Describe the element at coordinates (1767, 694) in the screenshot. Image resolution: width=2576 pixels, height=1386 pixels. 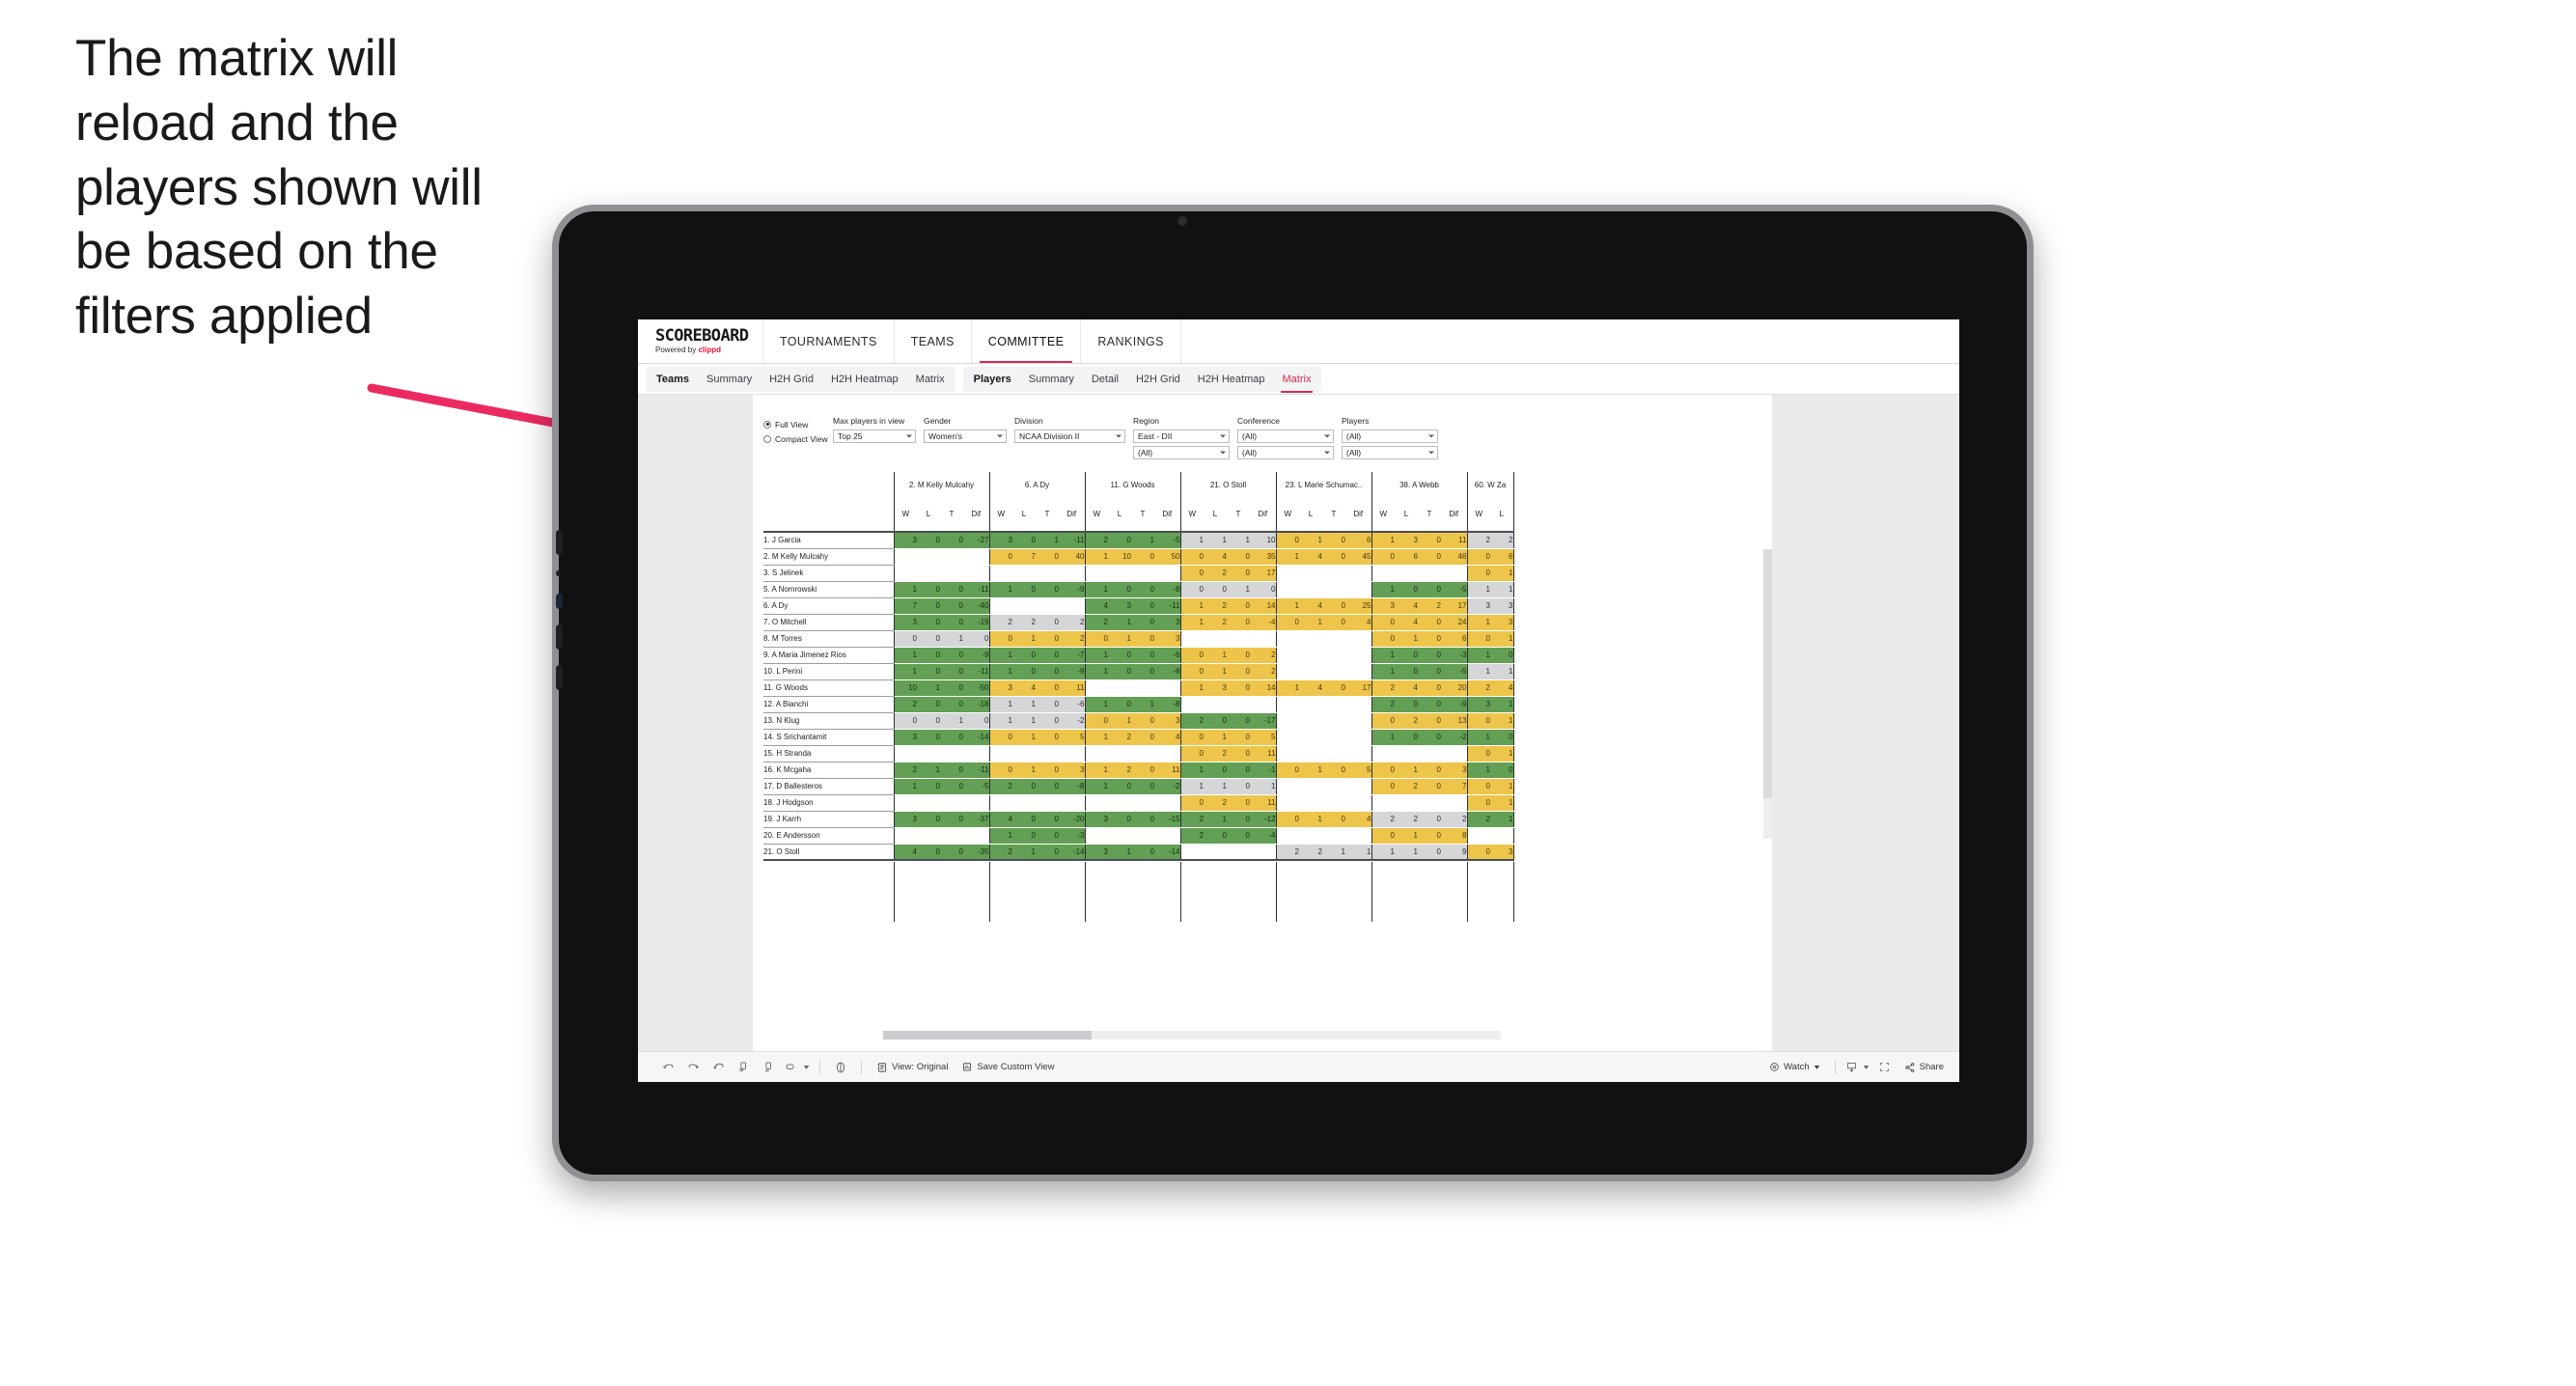
I see `vertical-scrollbar` at that location.